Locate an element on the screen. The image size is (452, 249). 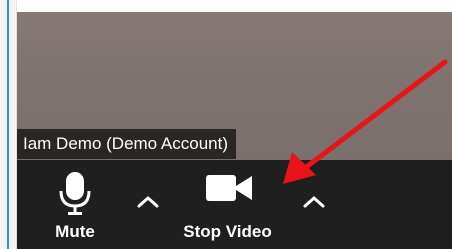
participant-name-label: Iam Demo (Demo Account) is located at coordinates (127, 144).